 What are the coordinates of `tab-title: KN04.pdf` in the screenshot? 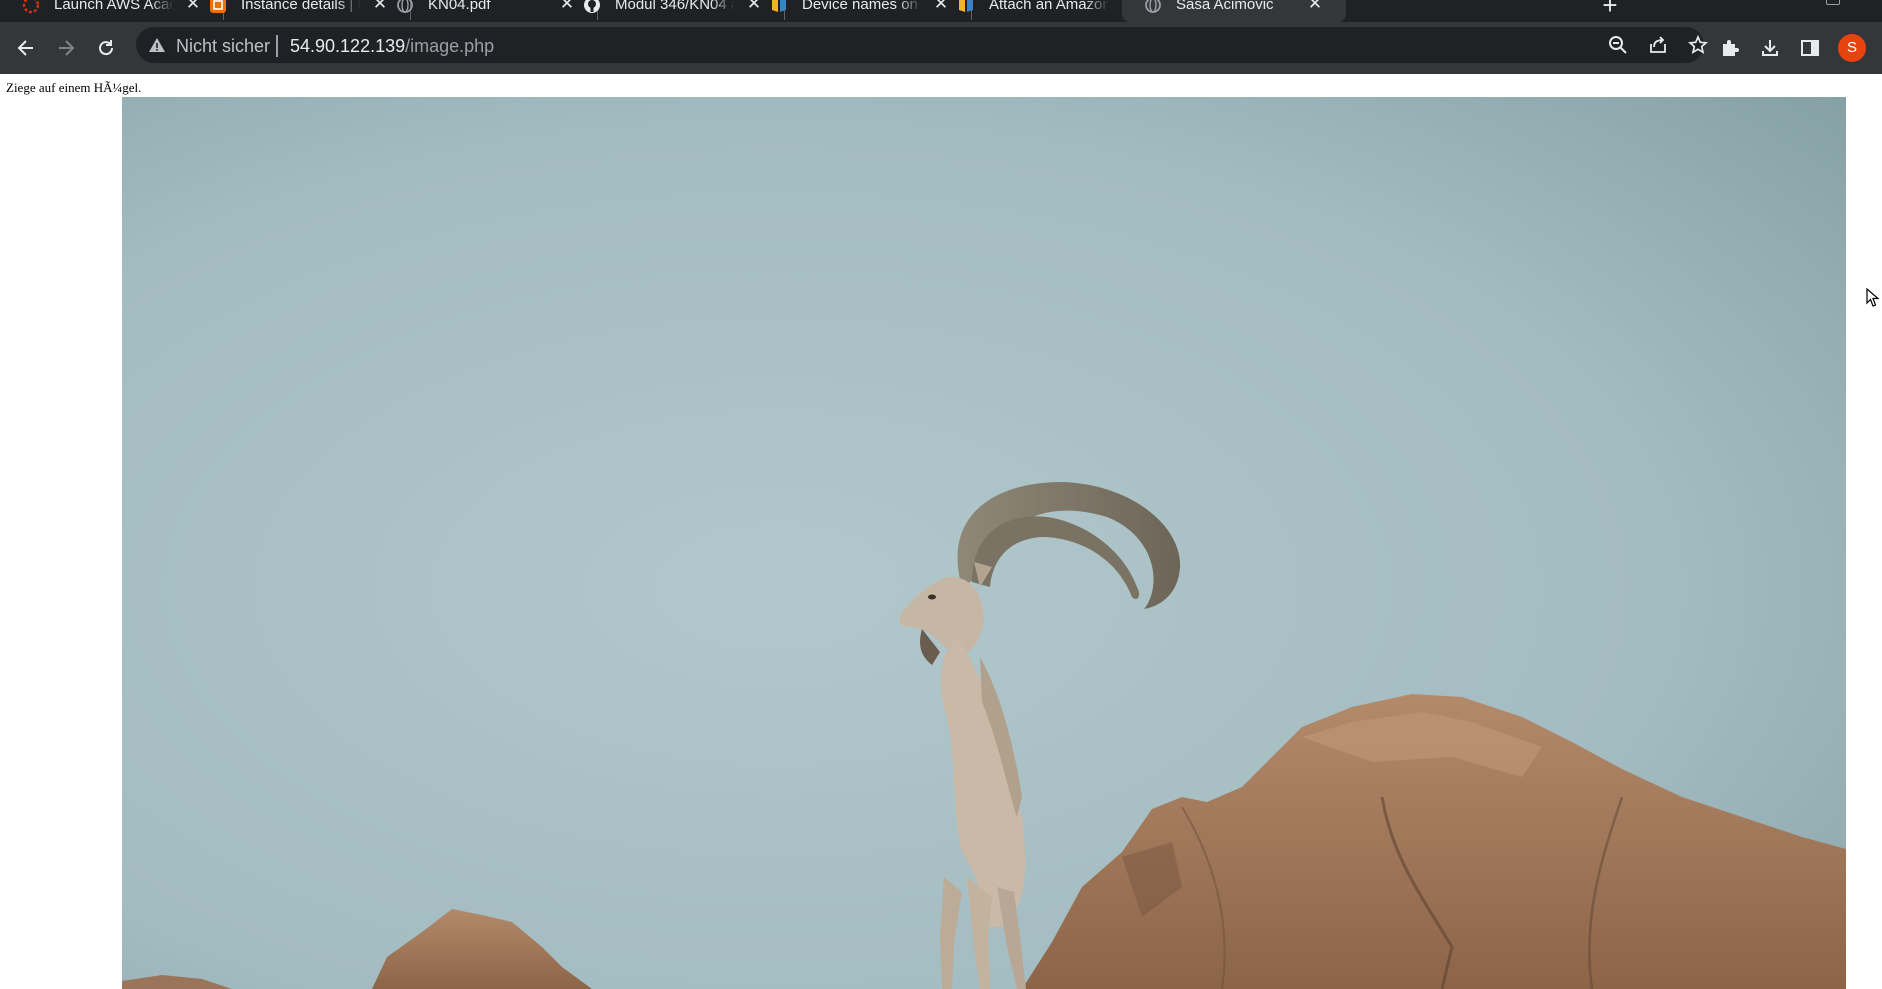 It's located at (459, 6).